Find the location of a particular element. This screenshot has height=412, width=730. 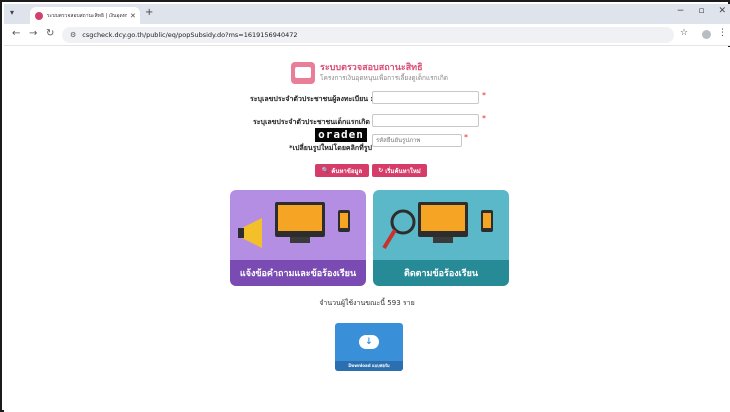

site-logo is located at coordinates (303, 73).